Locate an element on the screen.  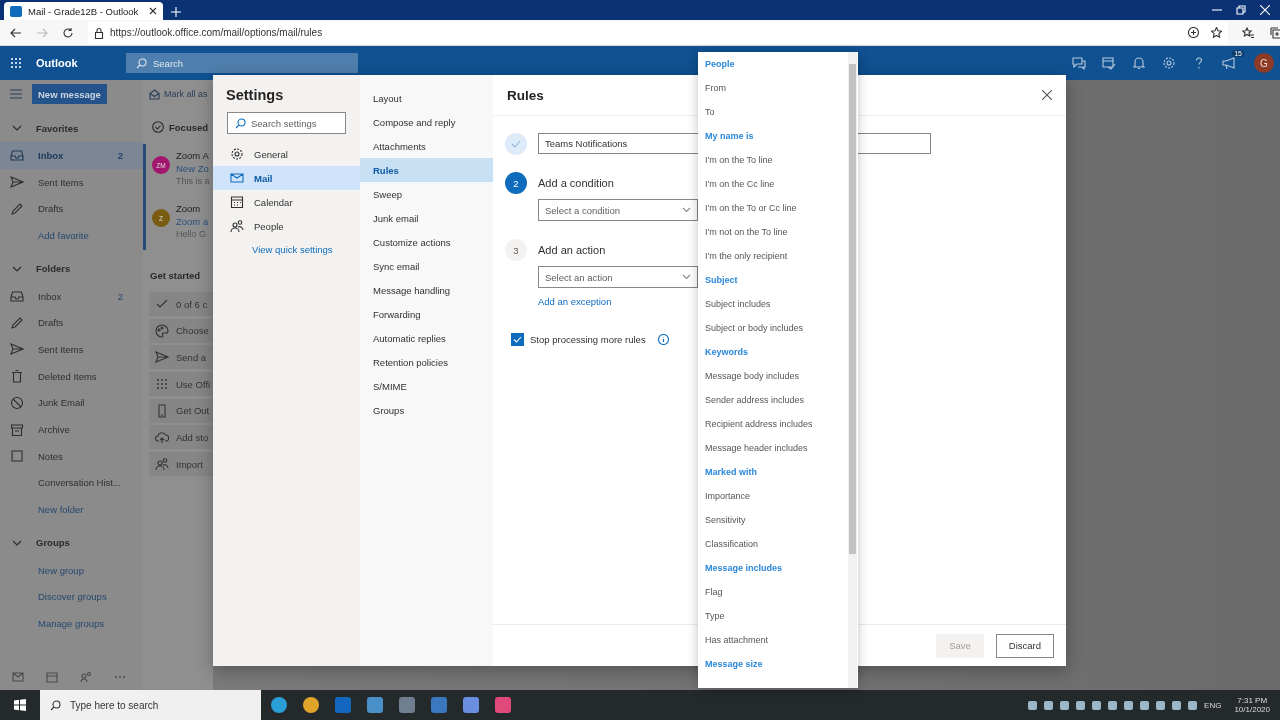
menu-option: From is located at coordinates (773, 88).